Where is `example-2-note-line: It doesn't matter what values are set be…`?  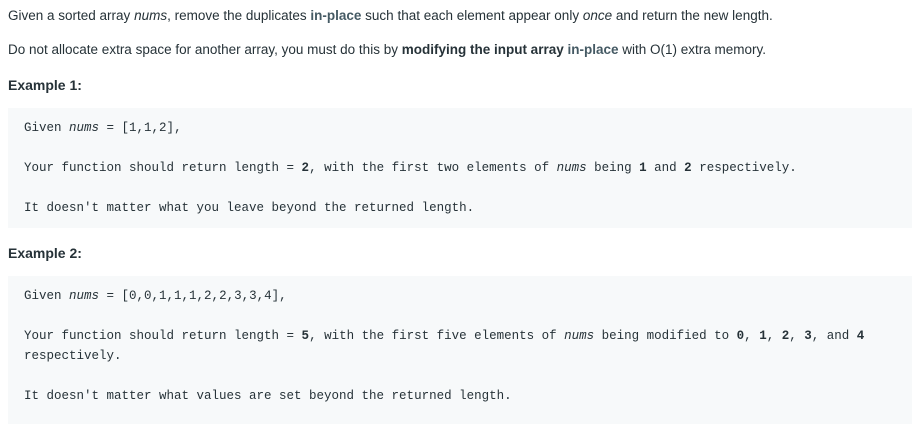 example-2-note-line: It doesn't matter what values are set be… is located at coordinates (268, 396).